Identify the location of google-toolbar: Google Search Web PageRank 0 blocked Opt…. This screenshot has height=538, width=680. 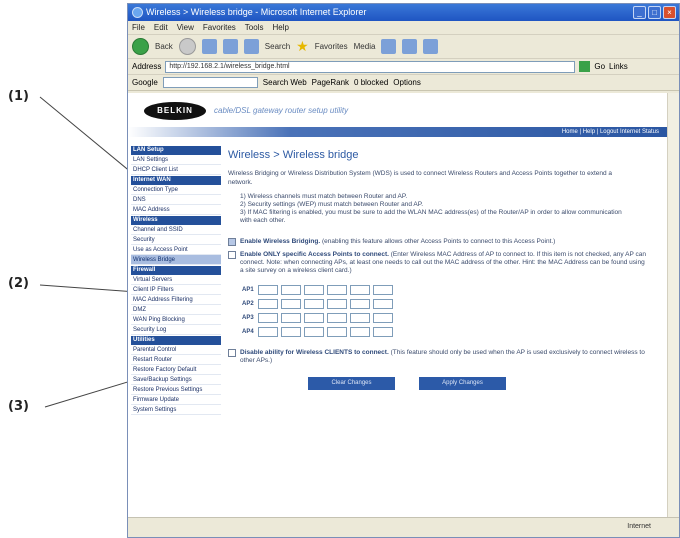
(403, 83).